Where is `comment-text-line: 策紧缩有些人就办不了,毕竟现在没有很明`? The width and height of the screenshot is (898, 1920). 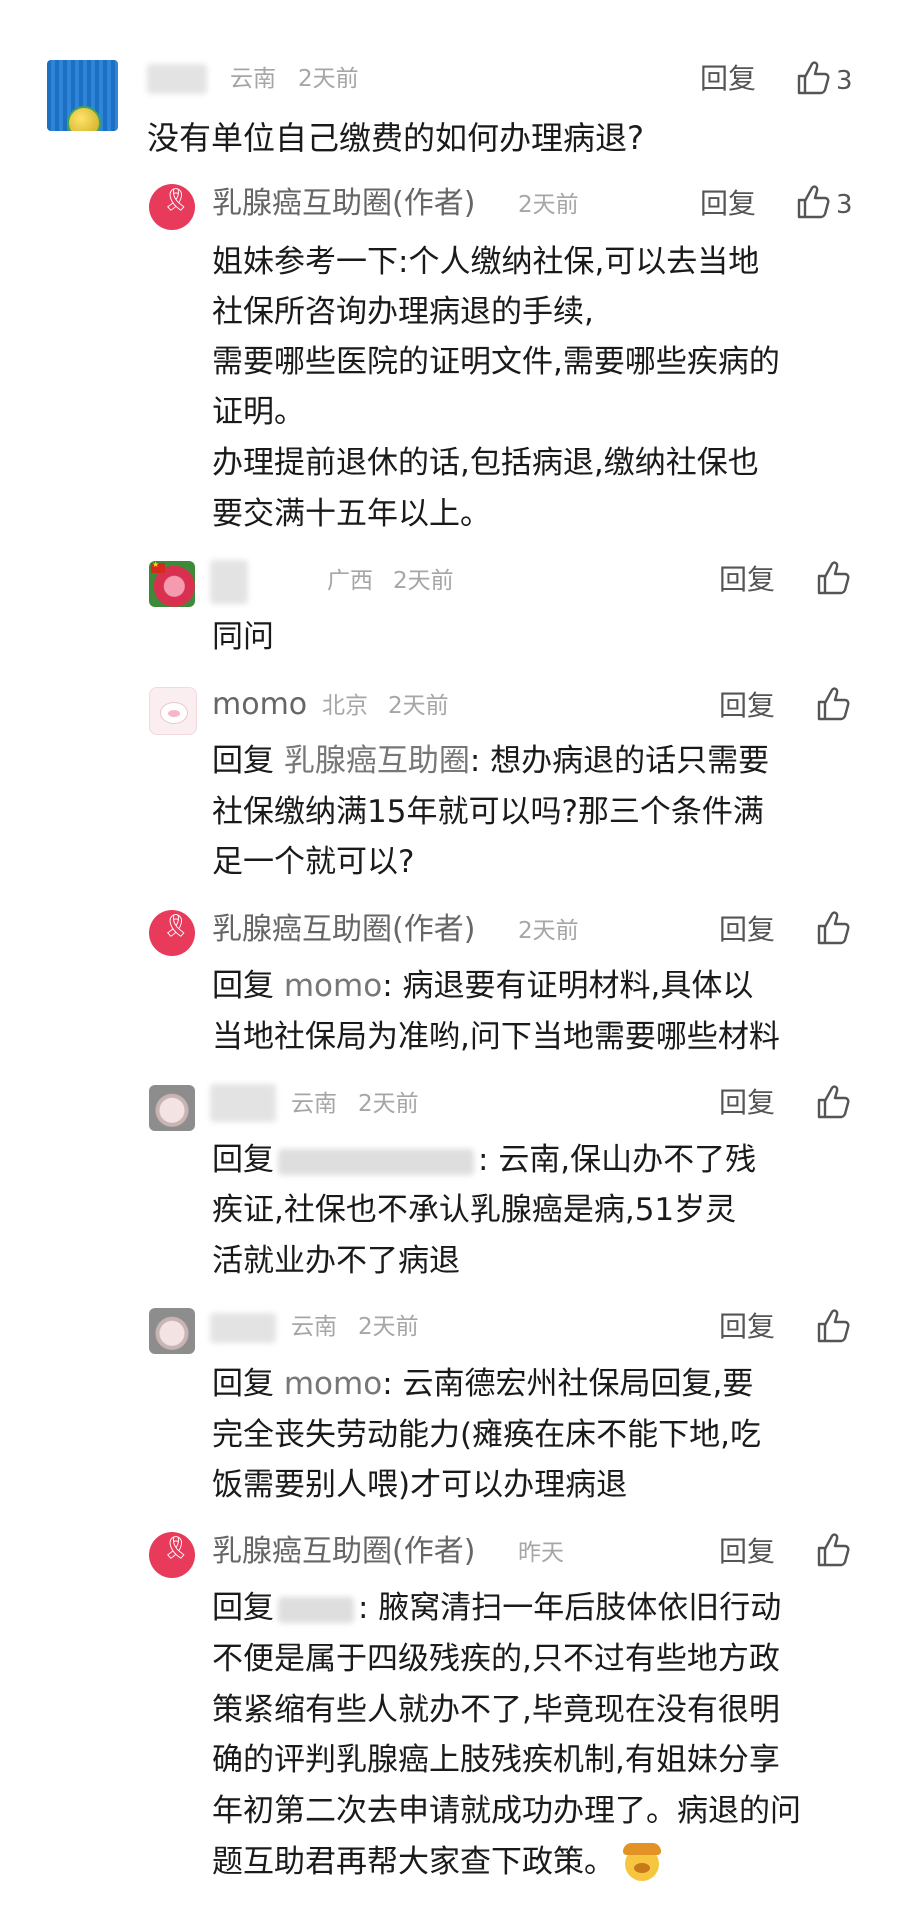 comment-text-line: 策紧缩有些人就办不了,毕竟现在没有很明 is located at coordinates (496, 1710).